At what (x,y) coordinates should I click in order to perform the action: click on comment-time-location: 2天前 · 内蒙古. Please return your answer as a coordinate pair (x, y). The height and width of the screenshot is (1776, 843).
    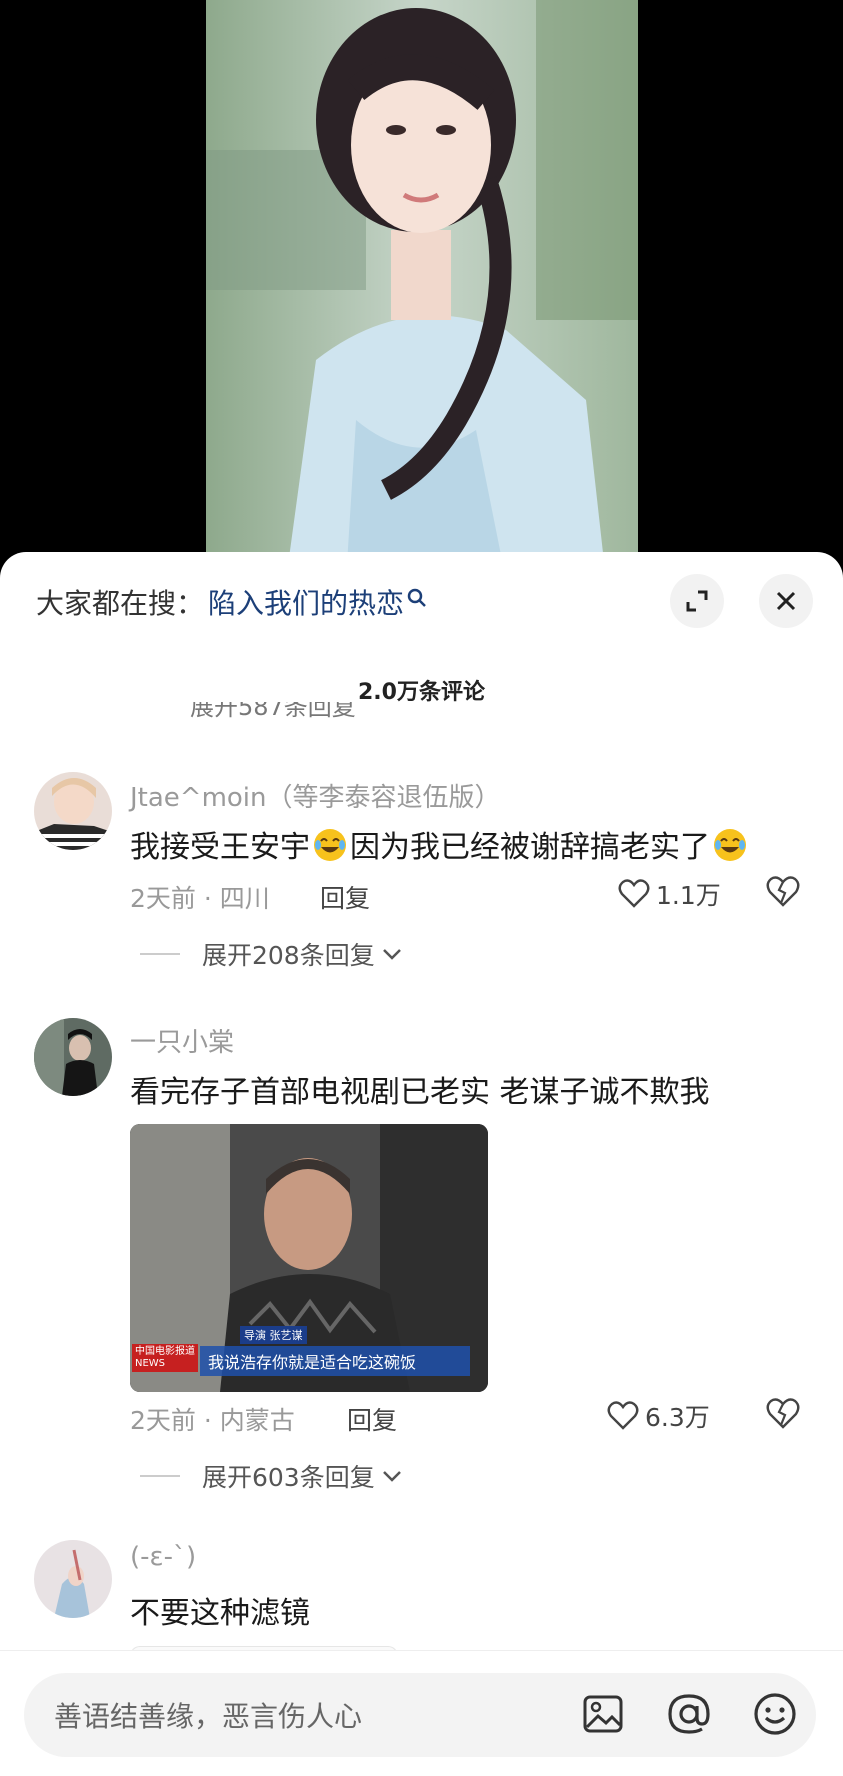
    Looking at the image, I should click on (212, 1420).